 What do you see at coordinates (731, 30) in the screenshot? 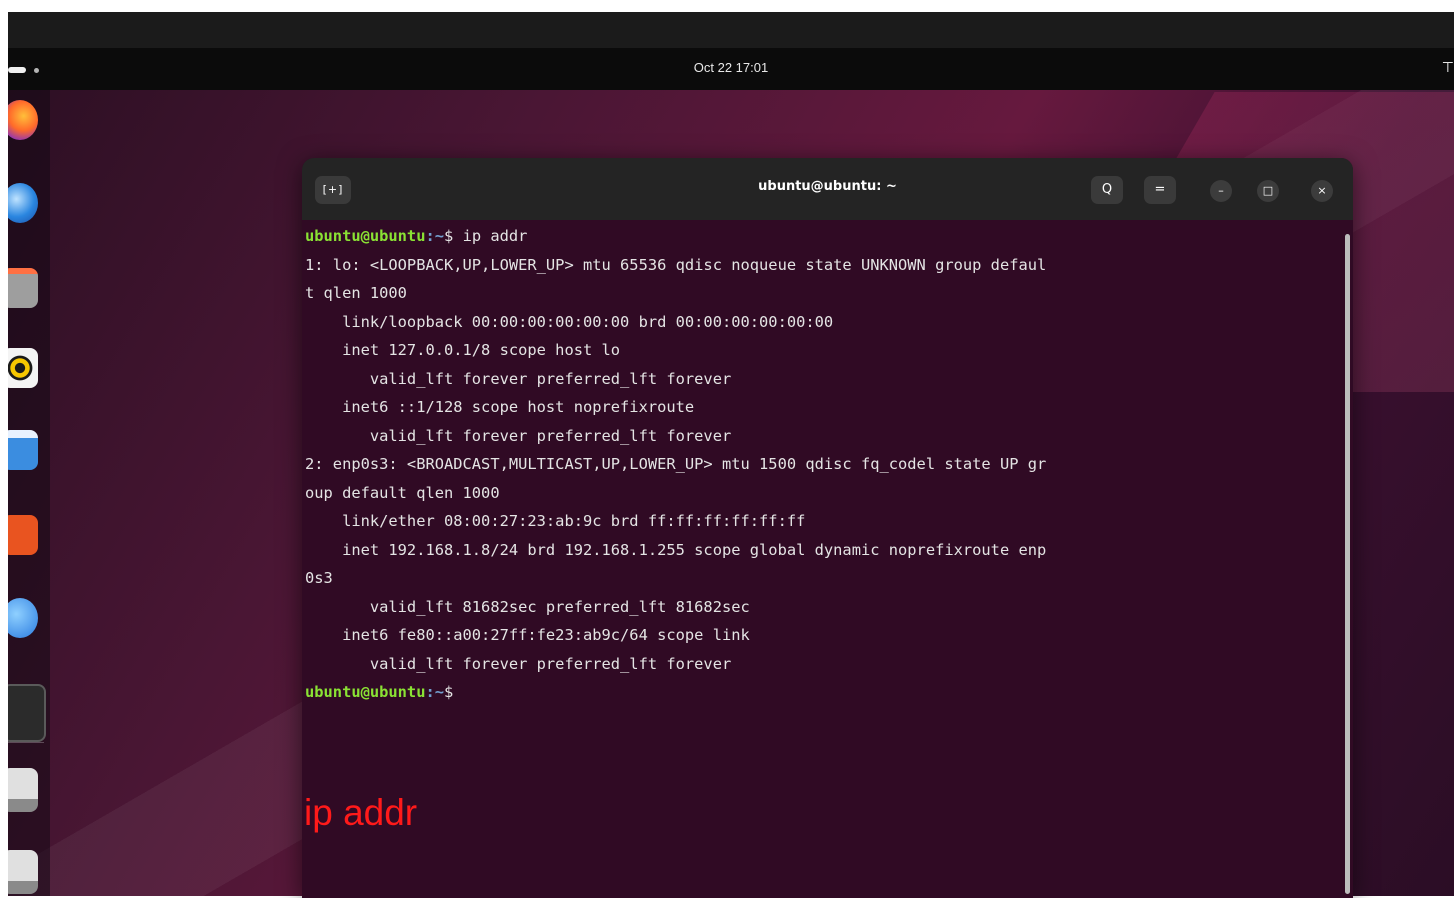
I see `screen-top-strip` at bounding box center [731, 30].